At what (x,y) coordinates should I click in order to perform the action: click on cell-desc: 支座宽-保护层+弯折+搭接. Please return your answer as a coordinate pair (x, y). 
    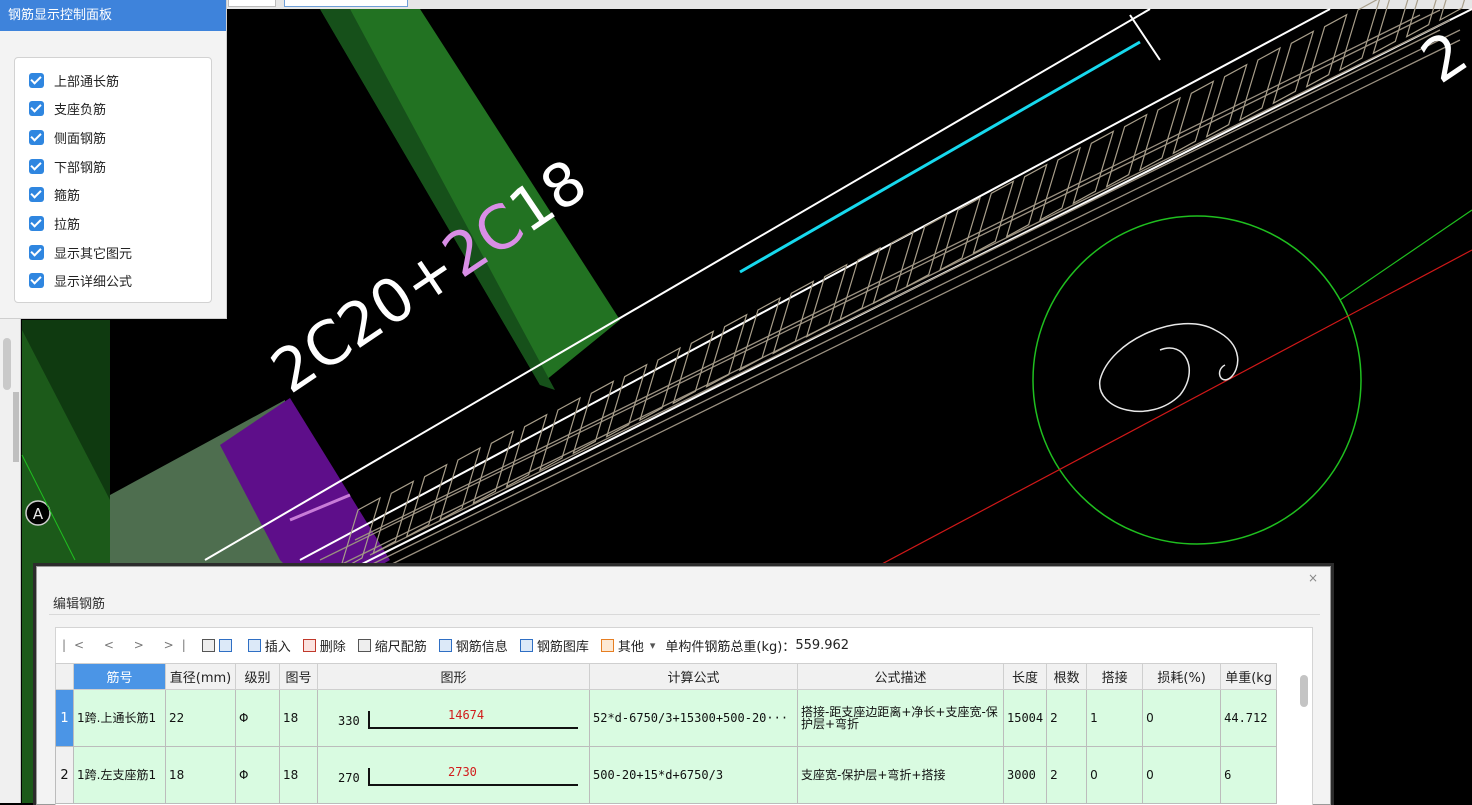
    Looking at the image, I should click on (900, 775).